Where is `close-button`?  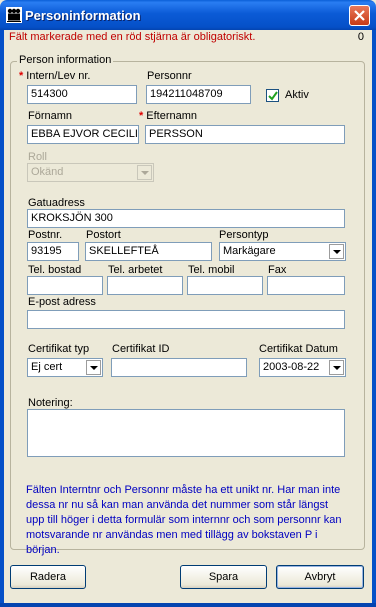
close-button is located at coordinates (359, 15).